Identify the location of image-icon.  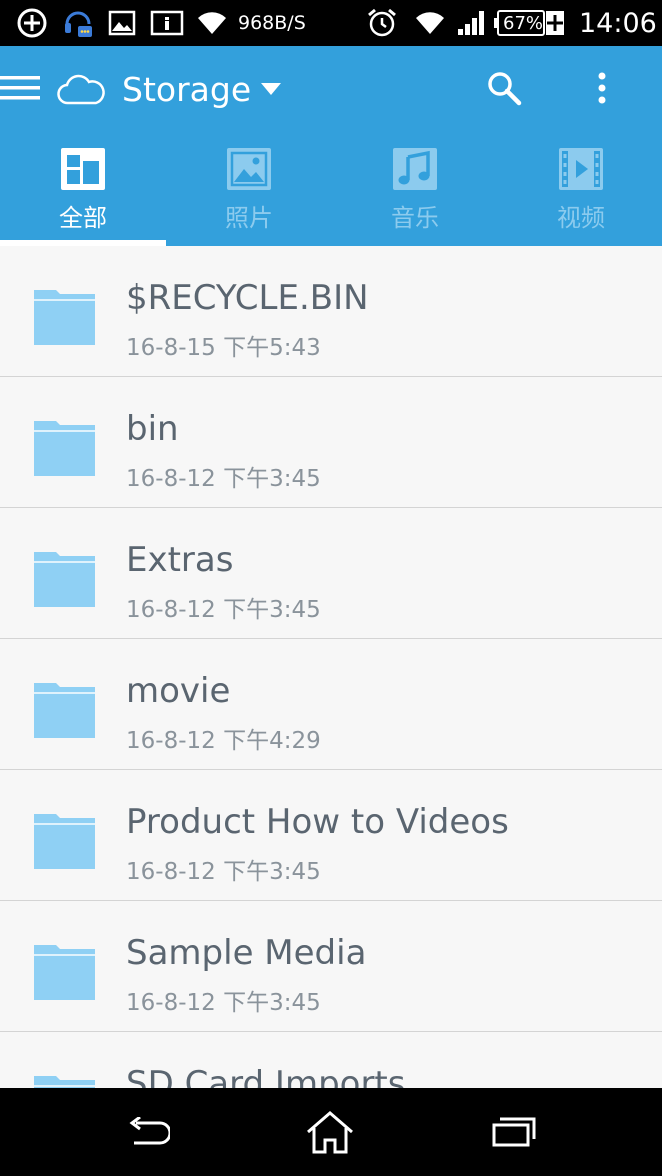
(122, 23).